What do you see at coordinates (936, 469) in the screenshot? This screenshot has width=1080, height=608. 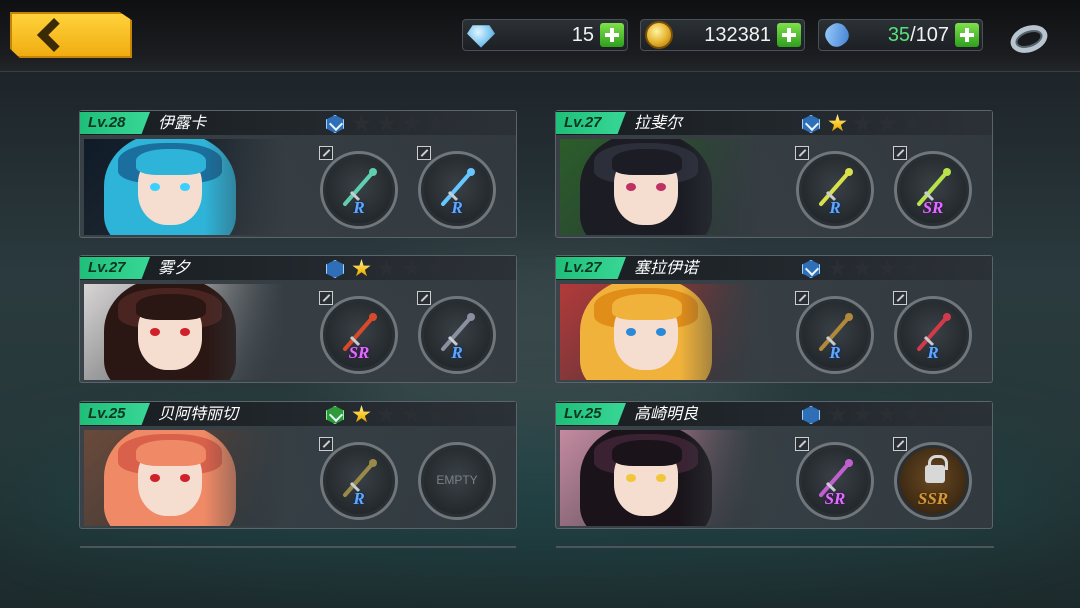 I see `lock-icon` at bounding box center [936, 469].